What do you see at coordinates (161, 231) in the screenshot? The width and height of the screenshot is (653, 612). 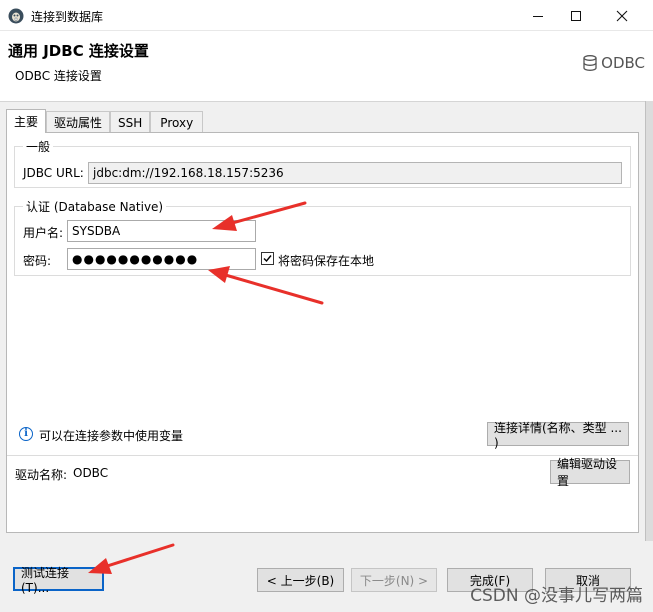 I see `username-field: SYSDBA` at bounding box center [161, 231].